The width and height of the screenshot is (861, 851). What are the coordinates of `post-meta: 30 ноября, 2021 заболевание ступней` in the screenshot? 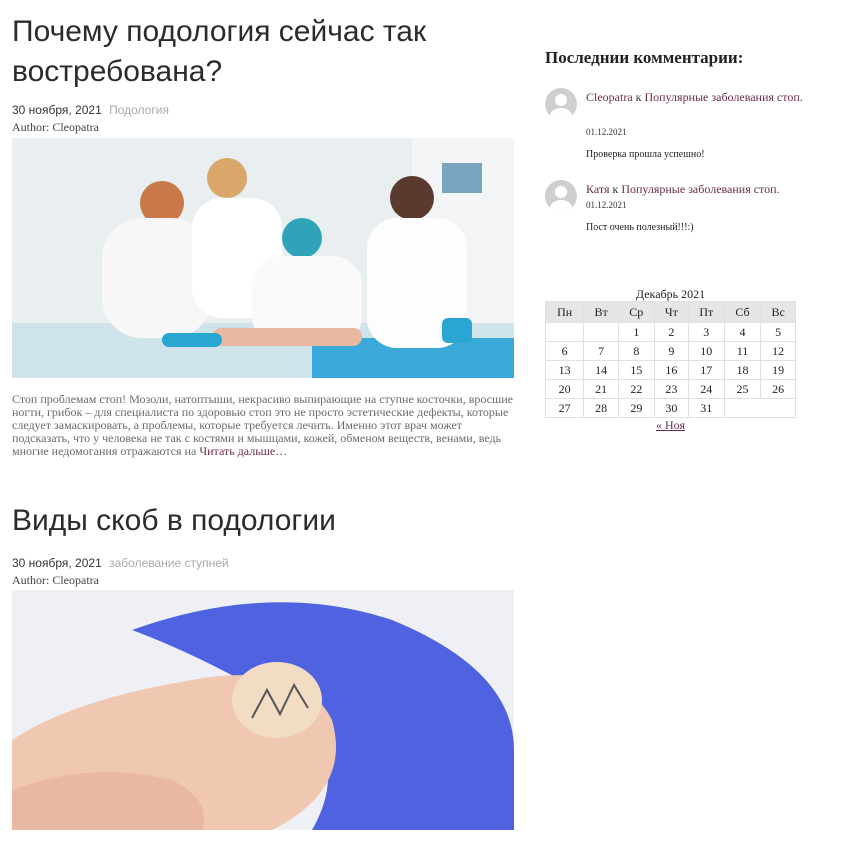 It's located at (120, 563).